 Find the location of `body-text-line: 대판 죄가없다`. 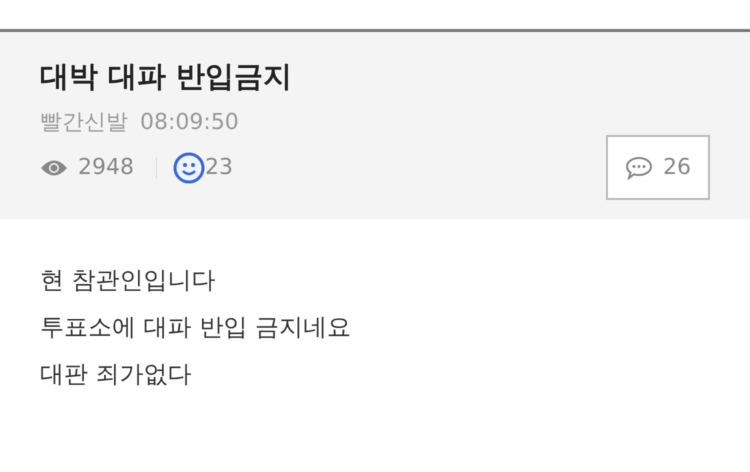

body-text-line: 대판 죄가없다 is located at coordinates (116, 374).